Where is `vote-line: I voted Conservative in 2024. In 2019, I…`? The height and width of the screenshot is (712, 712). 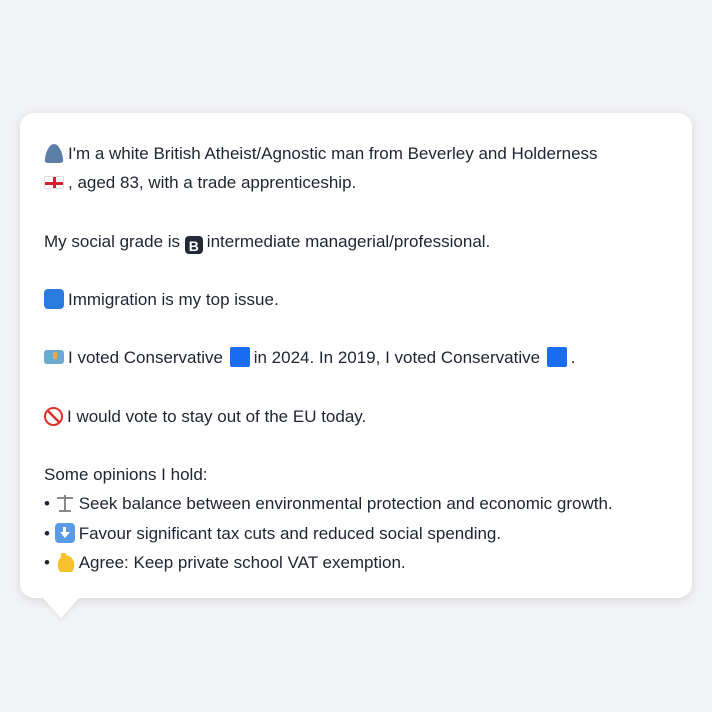
vote-line: I voted Conservative in 2024. In 2019, I… is located at coordinates (356, 357).